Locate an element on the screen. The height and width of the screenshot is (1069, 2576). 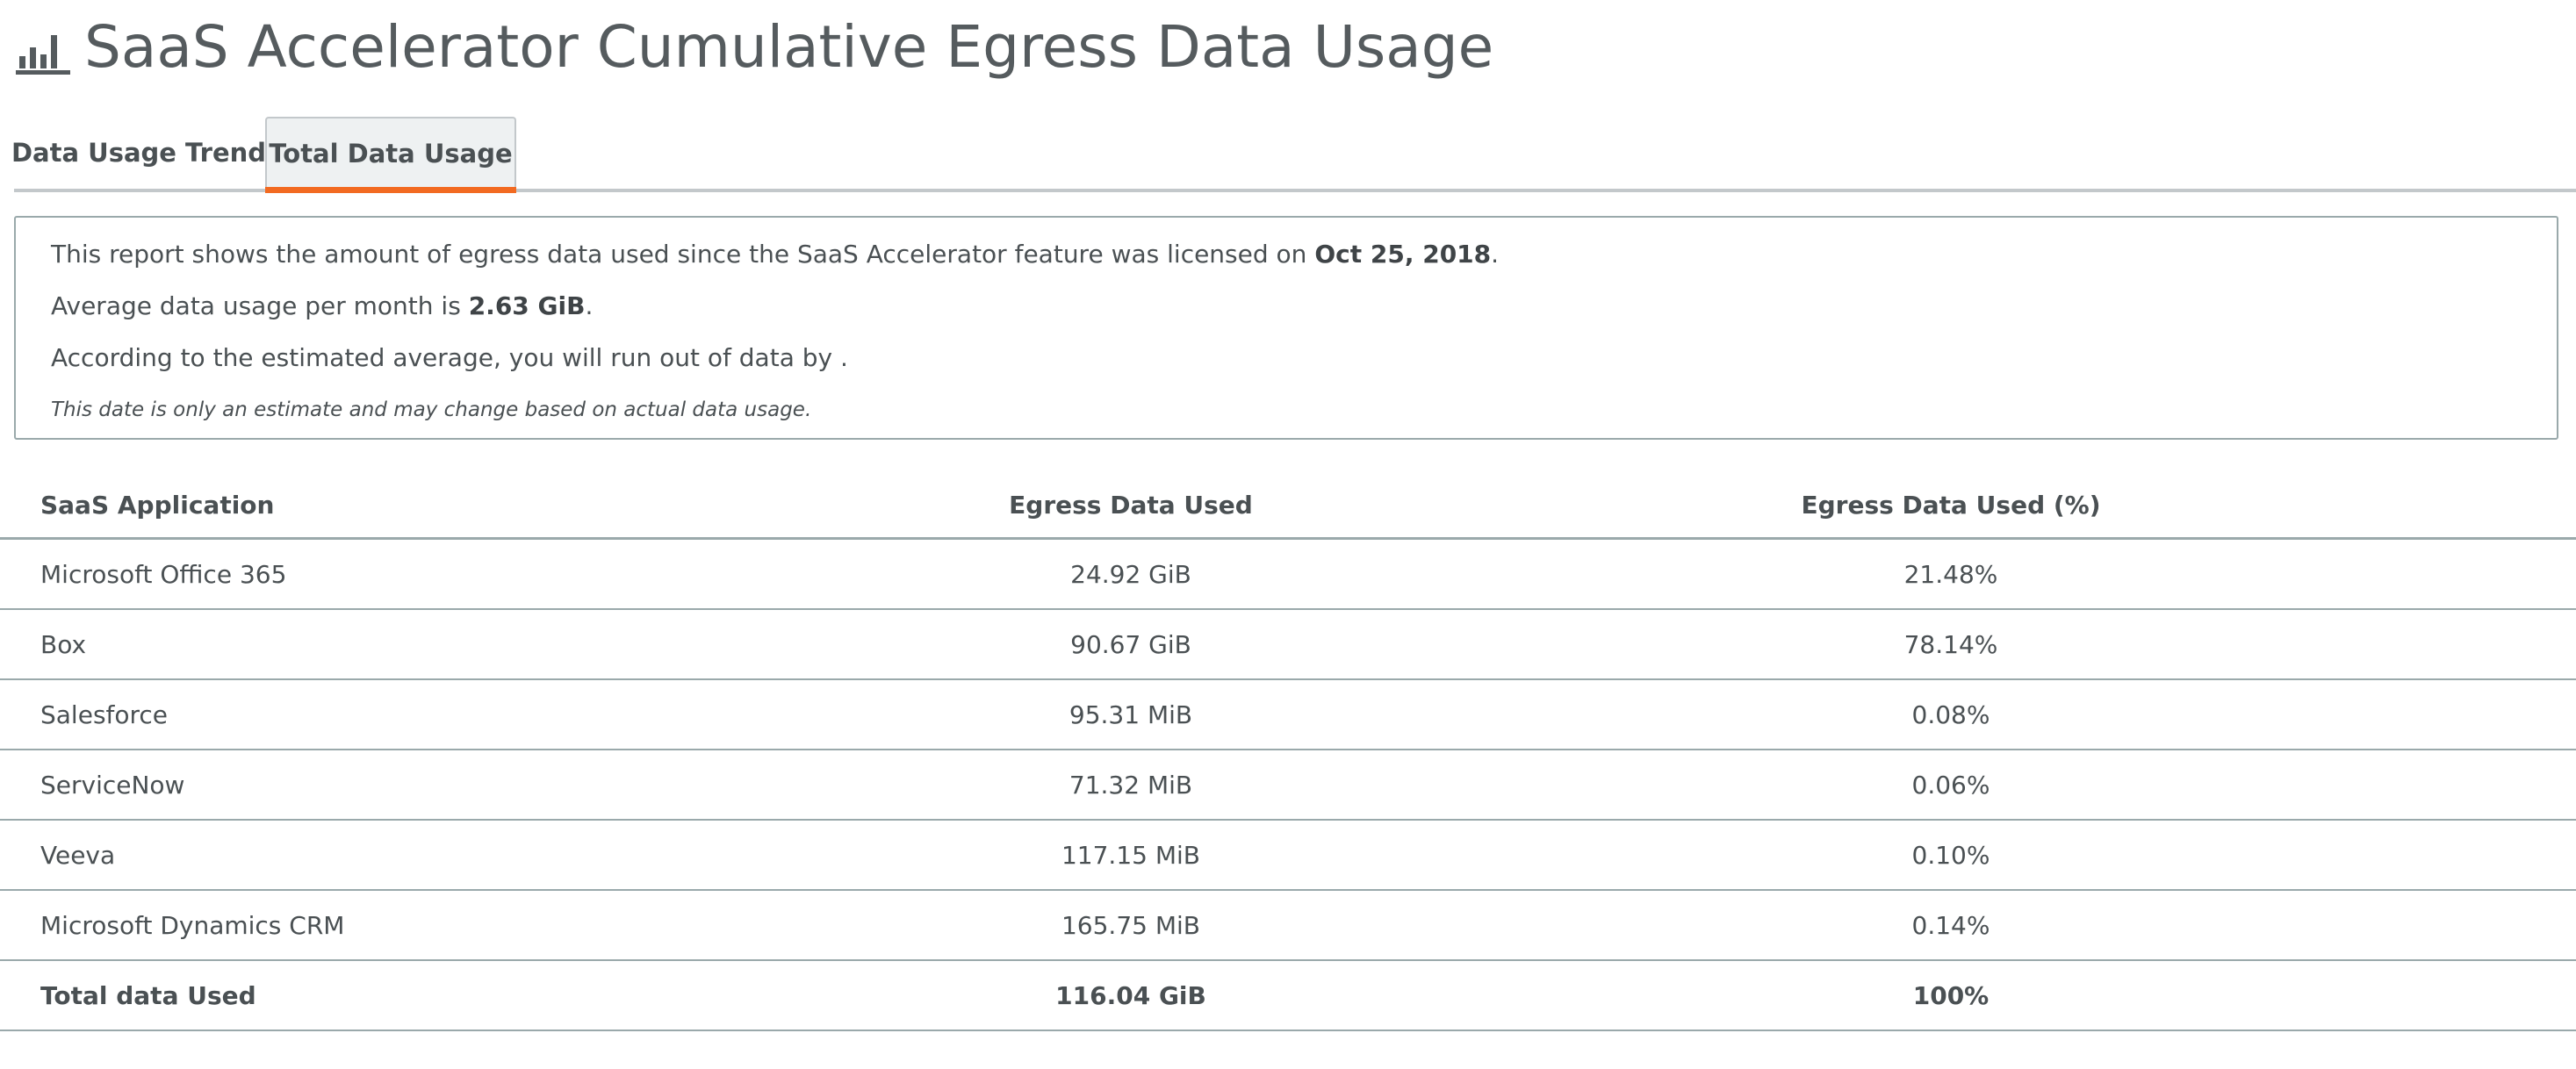
cell-used: 71.32 MiB is located at coordinates (1131, 785).